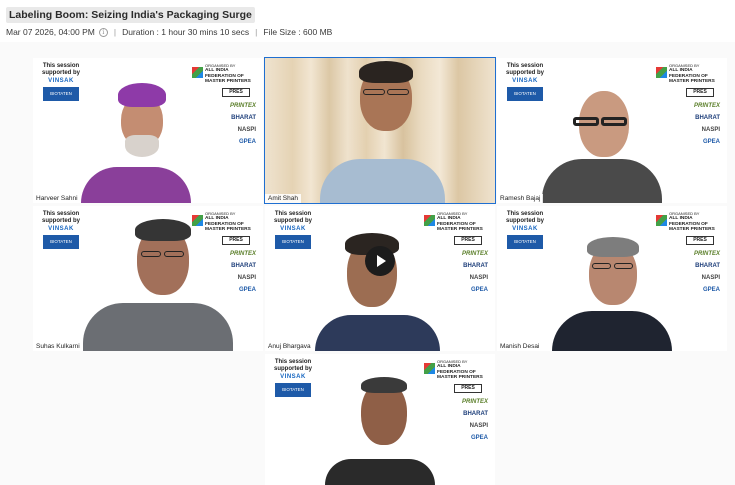 The width and height of the screenshot is (735, 485). Describe the element at coordinates (380, 130) in the screenshot. I see `participant-tile-active: Amit Shah` at that location.